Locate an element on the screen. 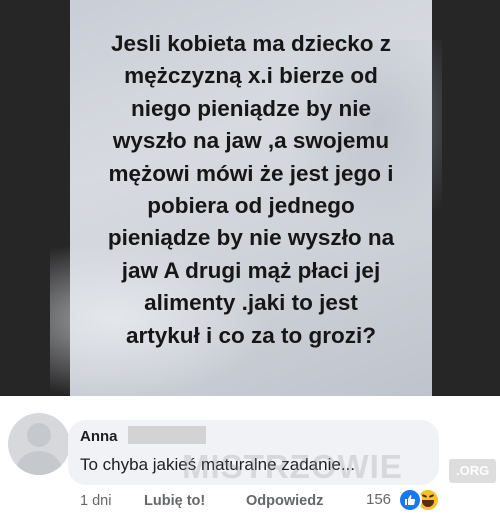 The height and width of the screenshot is (523, 500). like-icon is located at coordinates (410, 500).